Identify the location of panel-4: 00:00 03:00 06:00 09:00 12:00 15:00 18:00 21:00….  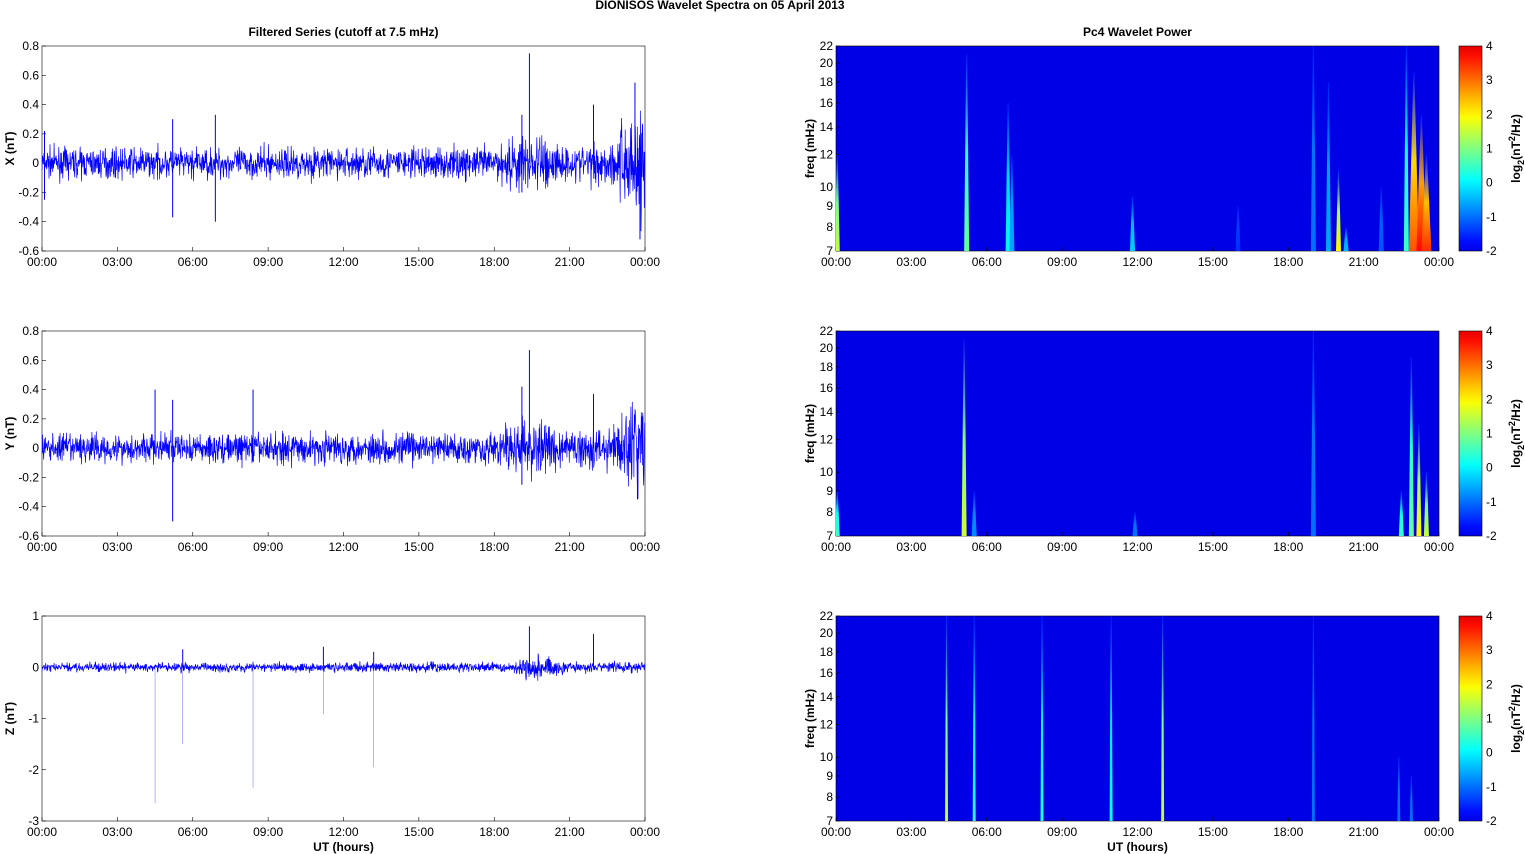
(1164, 439).